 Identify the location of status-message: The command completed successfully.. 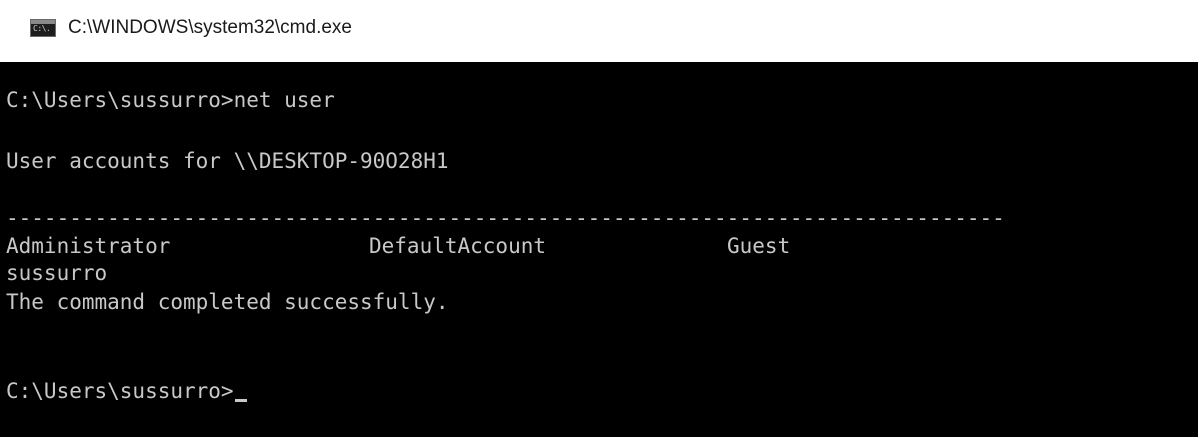
(227, 302).